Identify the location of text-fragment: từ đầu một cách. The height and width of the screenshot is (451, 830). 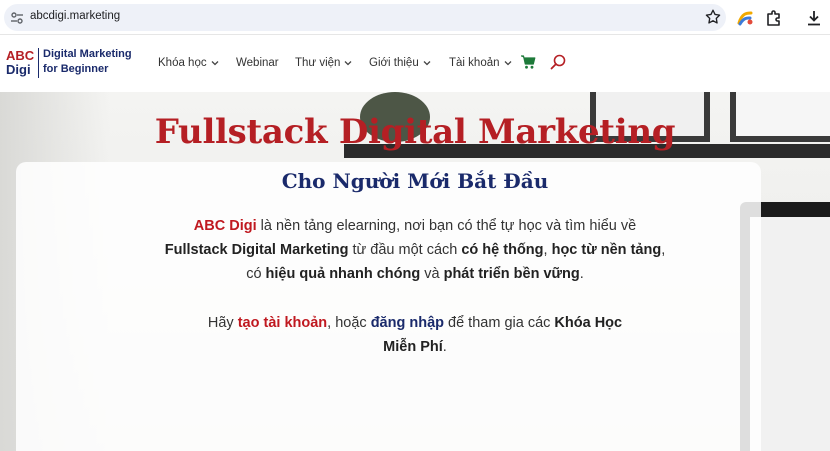
(405, 250).